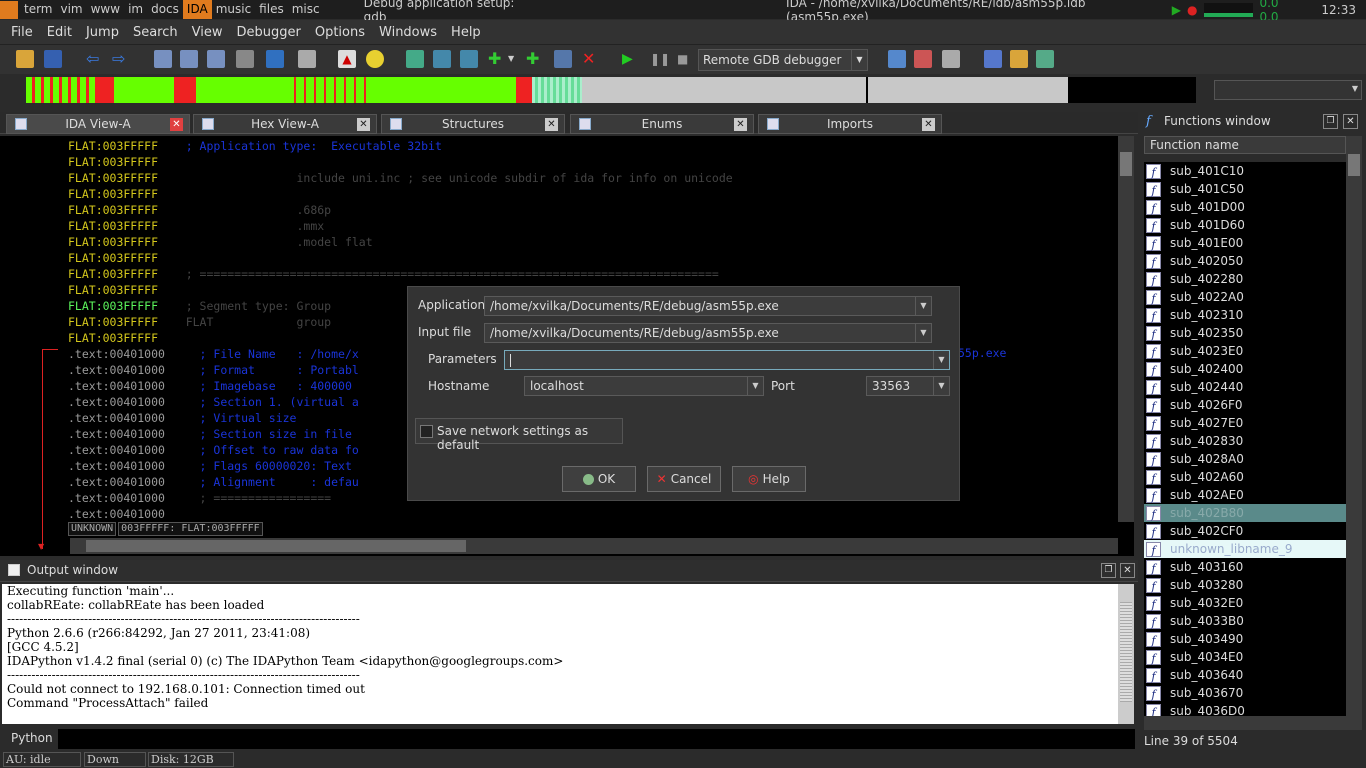 This screenshot has height=768, width=1366. Describe the element at coordinates (1245, 603) in the screenshot. I see `function-item: f sub_4032E0` at that location.